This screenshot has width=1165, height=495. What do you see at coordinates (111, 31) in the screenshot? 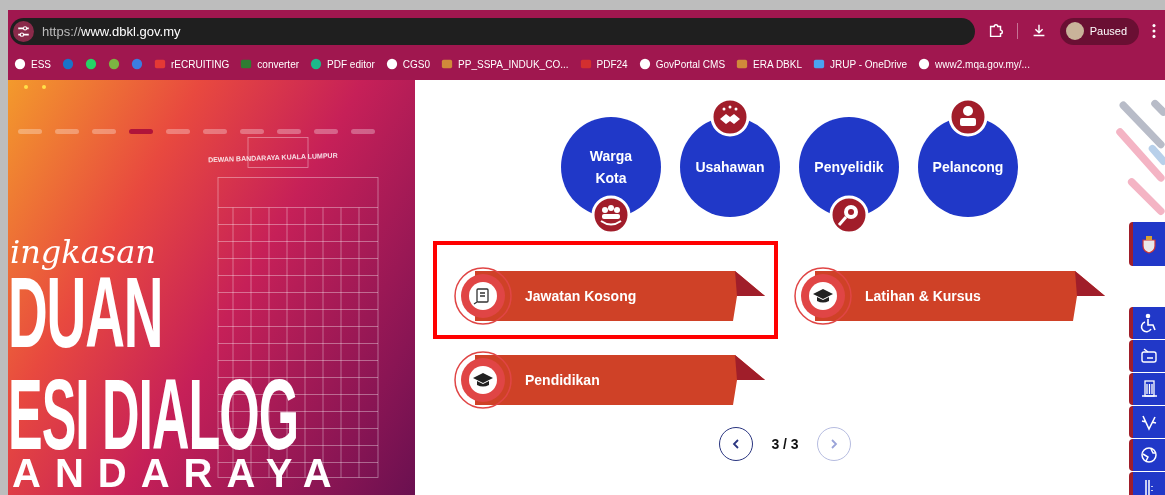
I see `url-text: https://www.dbkl.gov.my` at bounding box center [111, 31].